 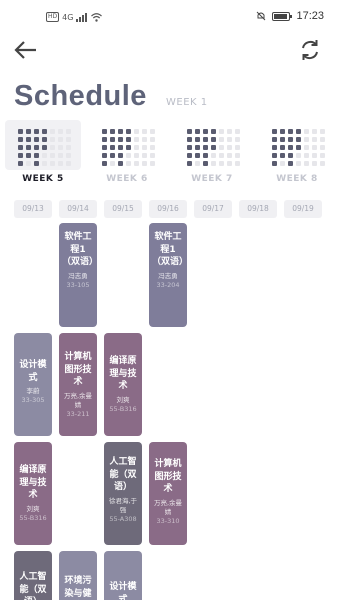 What do you see at coordinates (123, 575) in the screenshot?
I see `course-card: 设计模式` at bounding box center [123, 575].